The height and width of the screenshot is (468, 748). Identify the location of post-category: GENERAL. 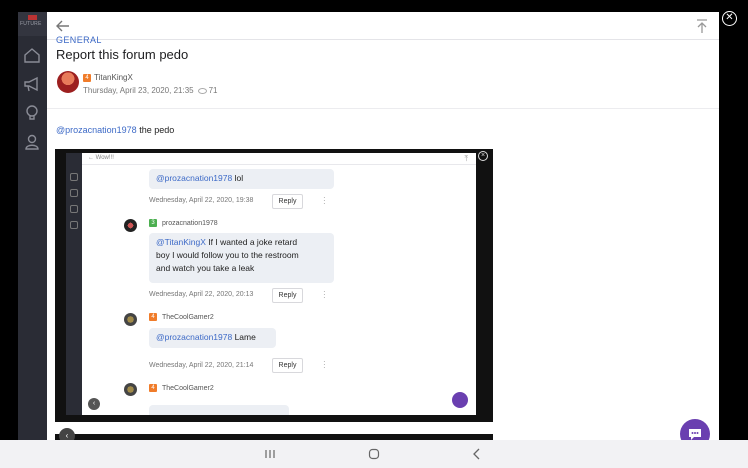
(79, 40).